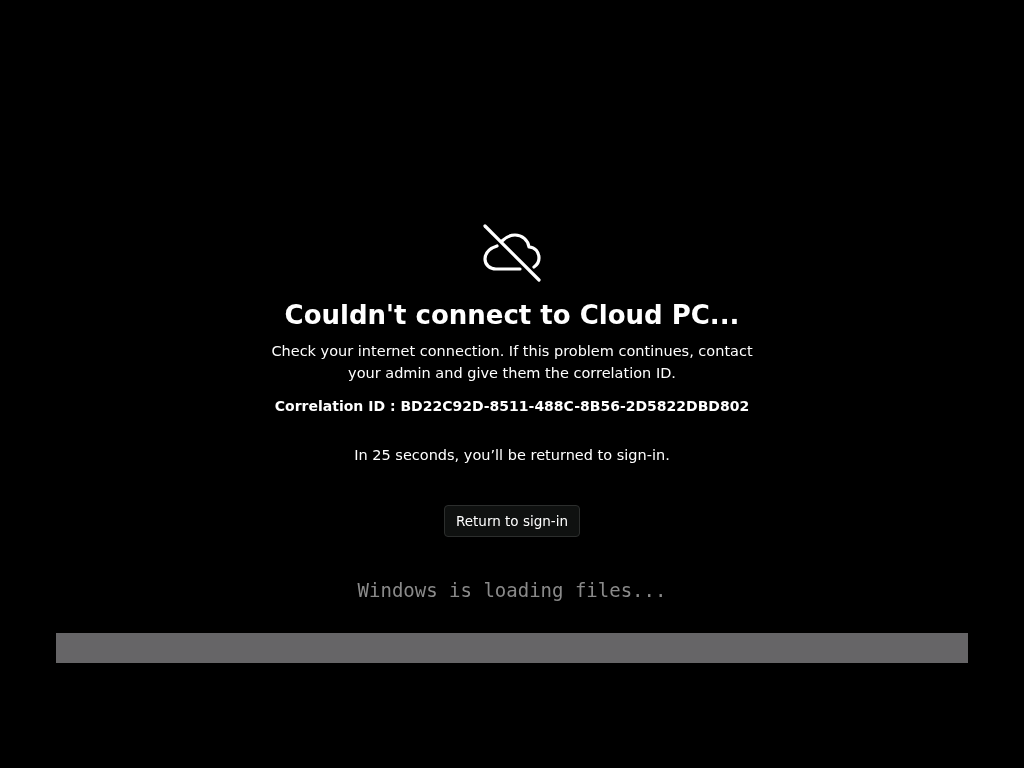  I want to click on correlation-id: Correlation ID : BD22C92D-8511-488C-8B56-2D5822DBD802, so click(512, 406).